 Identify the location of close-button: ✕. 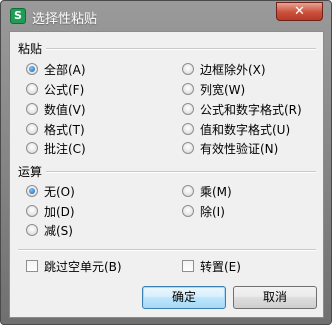
(299, 11).